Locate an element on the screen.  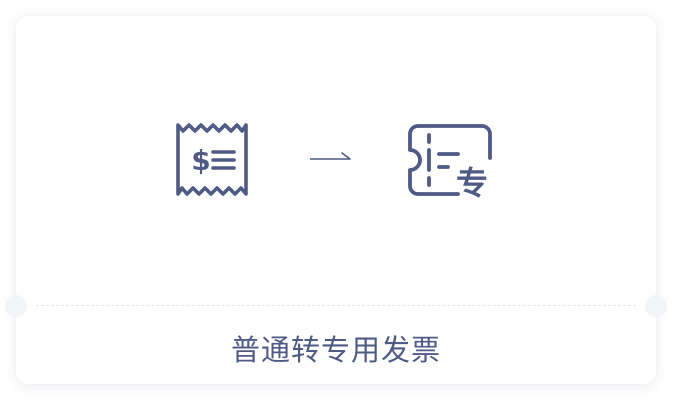
card-caption: 普通转专用发票 is located at coordinates (335, 350).